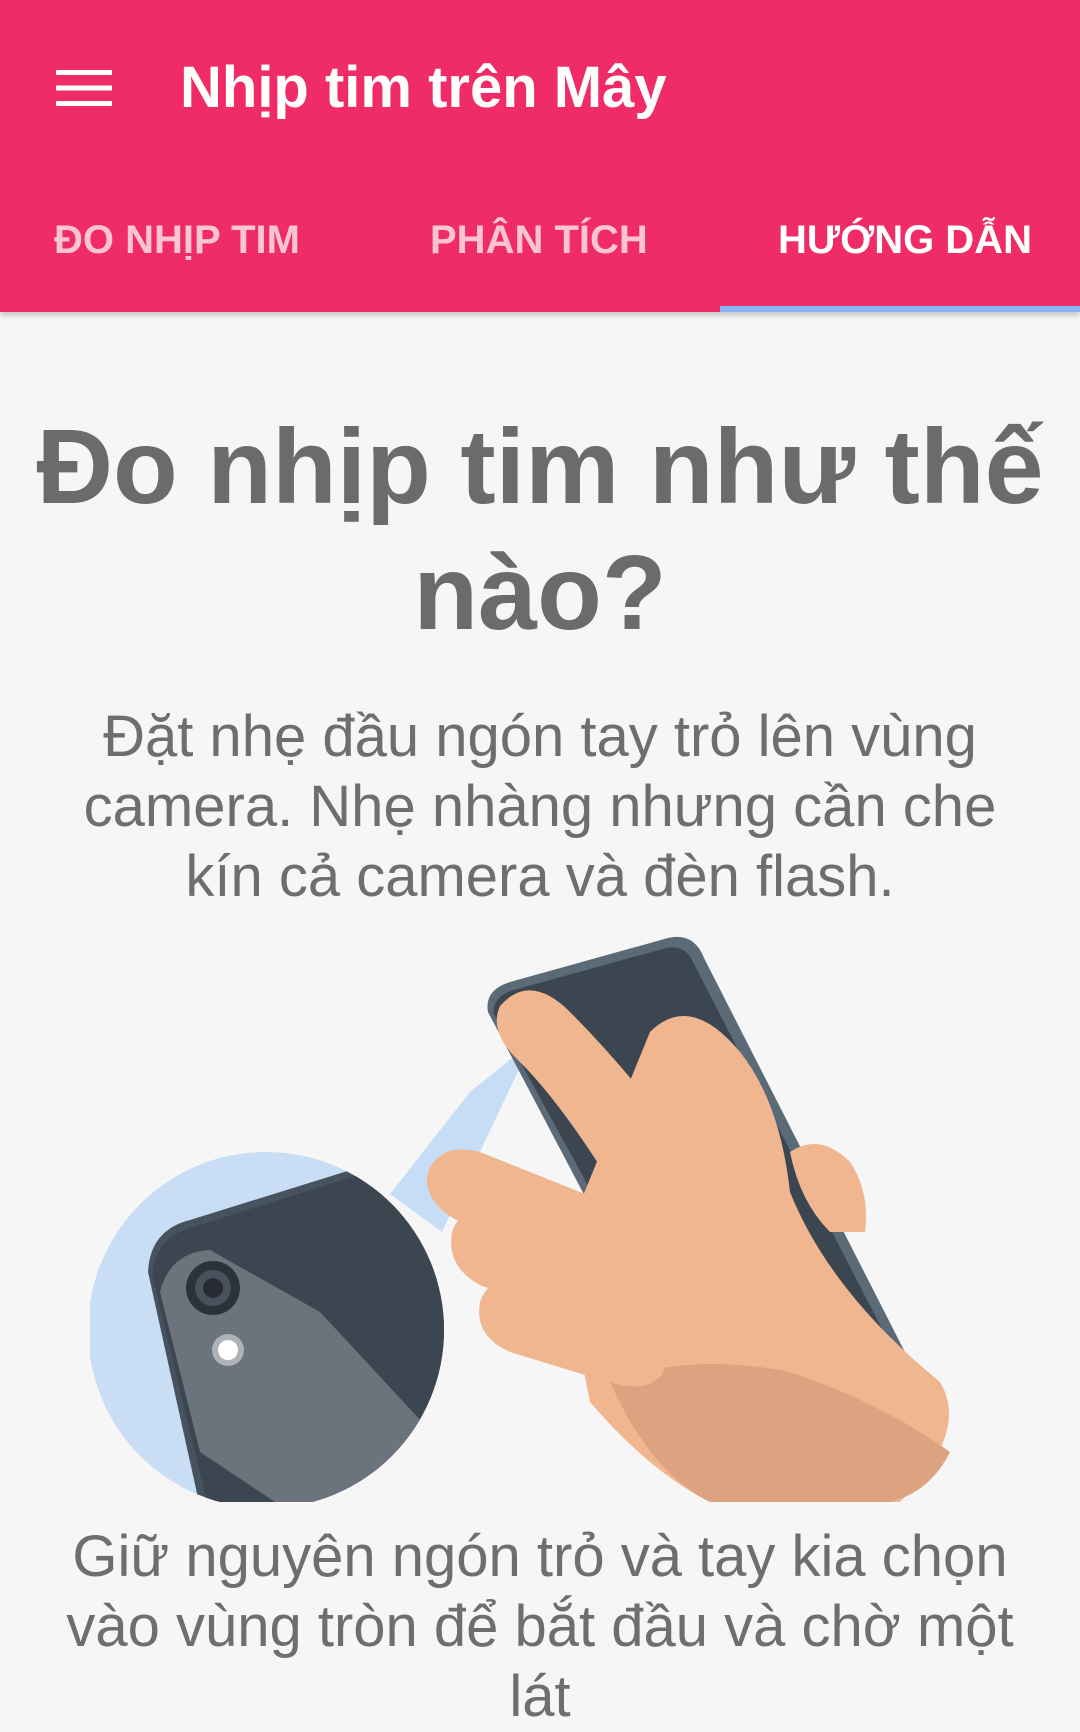 The width and height of the screenshot is (1080, 1732). I want to click on tab-measure: ĐO NHỊP TIM, so click(177, 252).